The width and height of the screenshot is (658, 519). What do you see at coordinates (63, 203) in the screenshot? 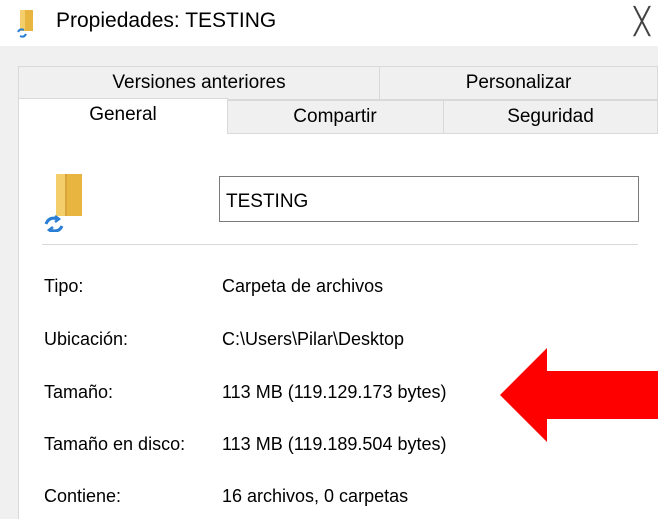
I see `folder-shared-icon` at bounding box center [63, 203].